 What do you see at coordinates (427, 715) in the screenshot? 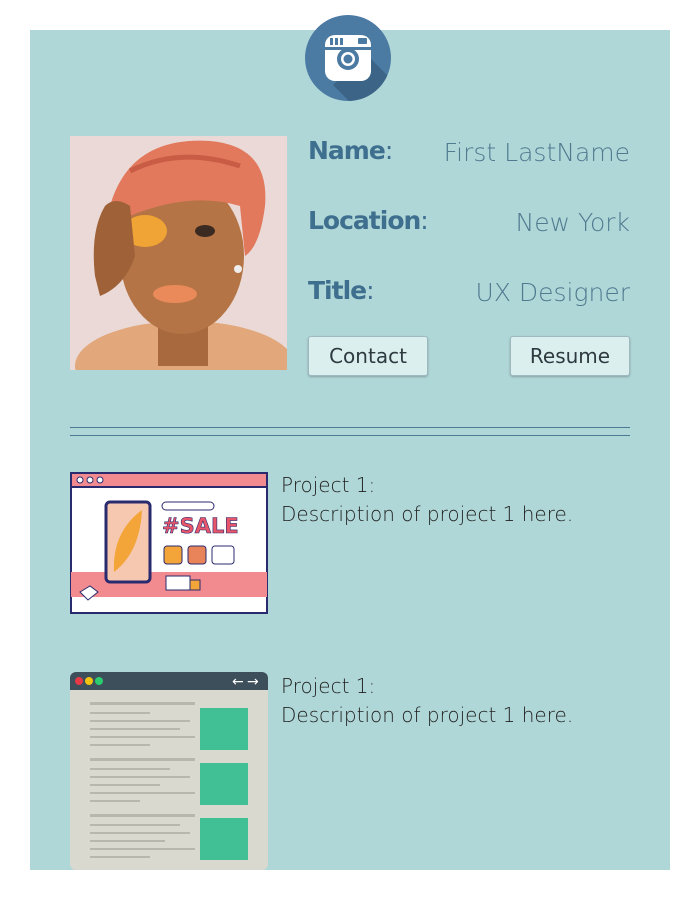
I see `project-2-description: Description of project 1 here.` at bounding box center [427, 715].